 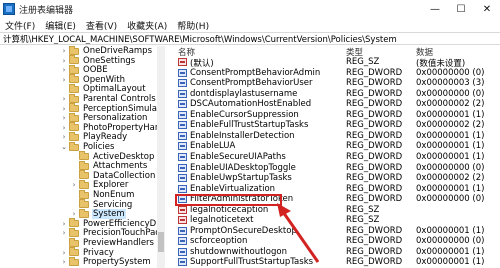 I want to click on list-header: 名称 类型 数据, so click(x=334, y=52).